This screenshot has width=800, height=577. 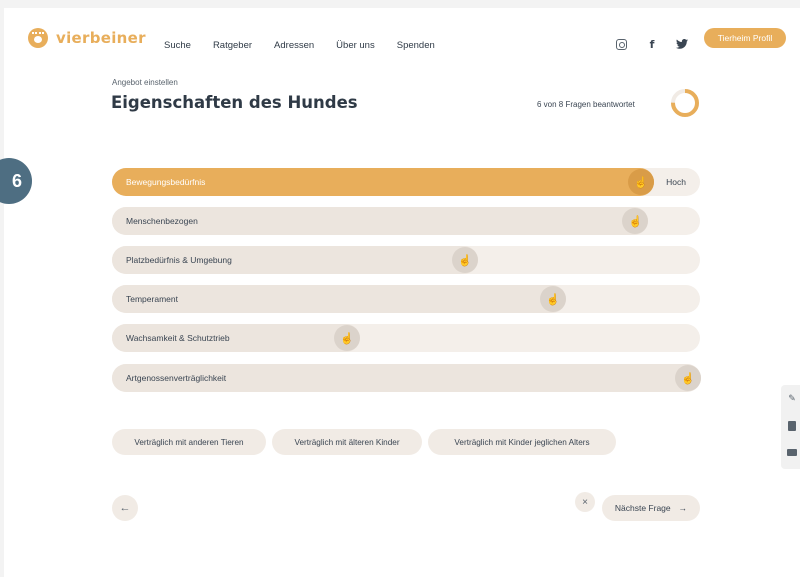 What do you see at coordinates (145, 82) in the screenshot?
I see `breadcrumb: Angebot einstellen` at bounding box center [145, 82].